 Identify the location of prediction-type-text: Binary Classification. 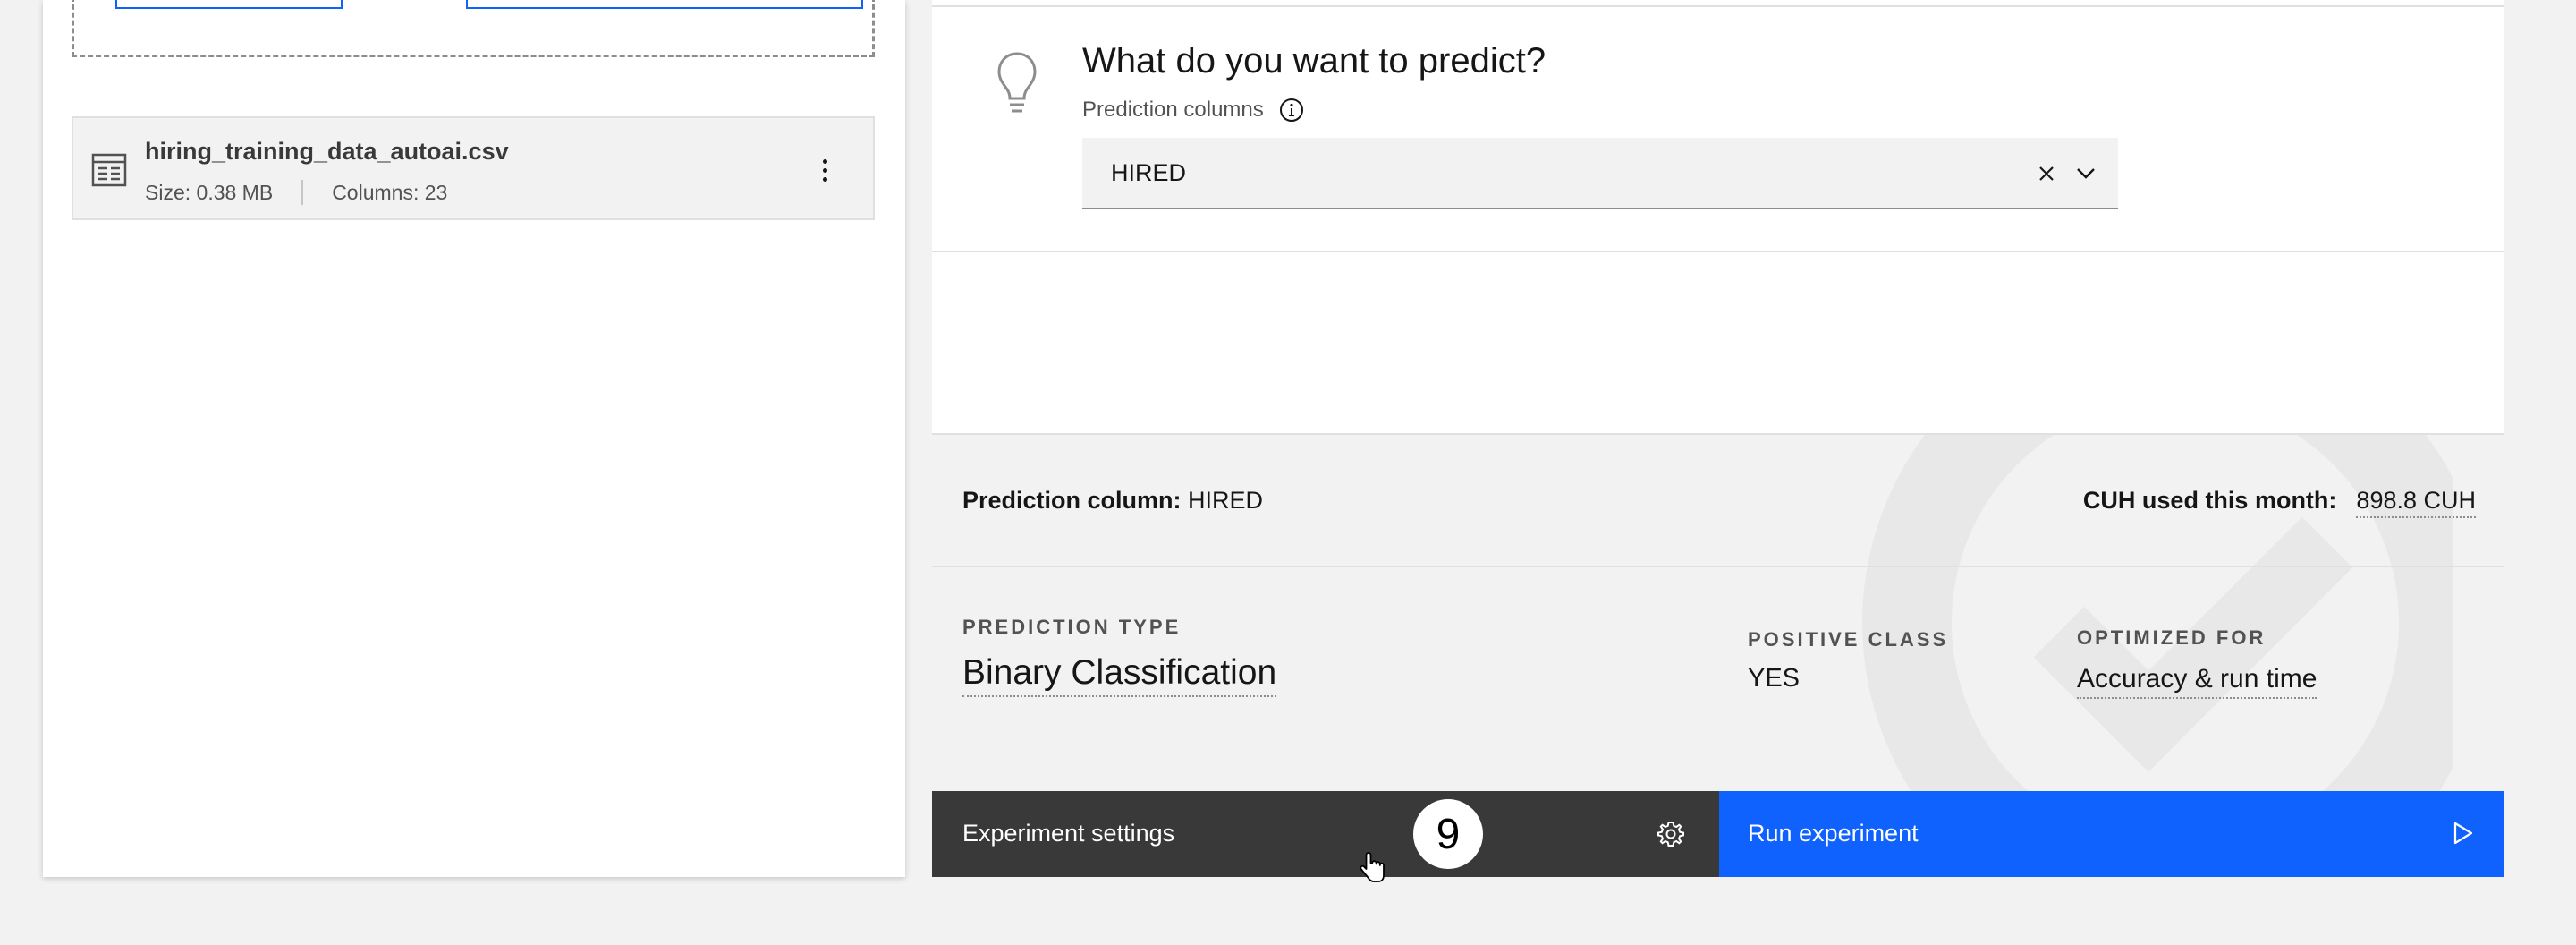
(1119, 675).